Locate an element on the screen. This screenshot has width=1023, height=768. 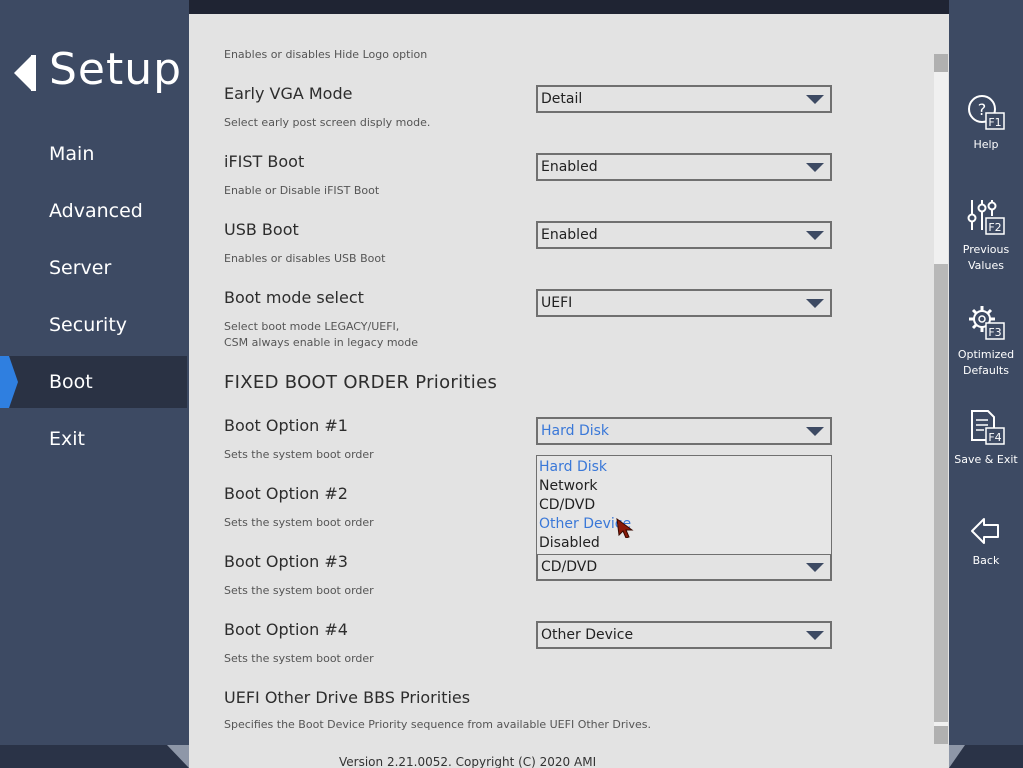
nav-item-label: Advanced is located at coordinates (96, 211).